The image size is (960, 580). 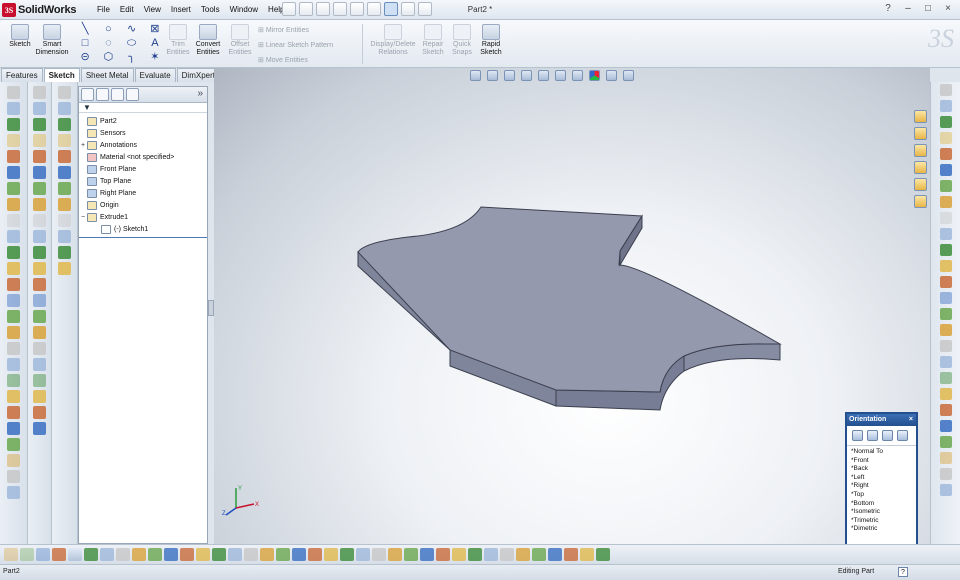 I want to click on flex-icon, so click(x=39, y=396).